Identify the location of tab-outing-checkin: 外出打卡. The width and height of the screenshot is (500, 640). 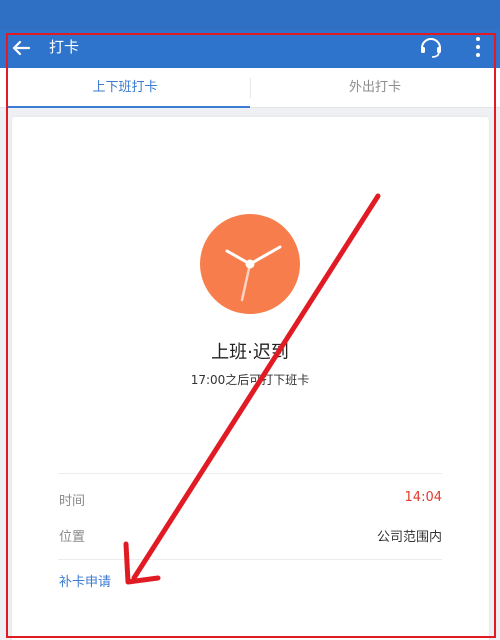
(375, 88).